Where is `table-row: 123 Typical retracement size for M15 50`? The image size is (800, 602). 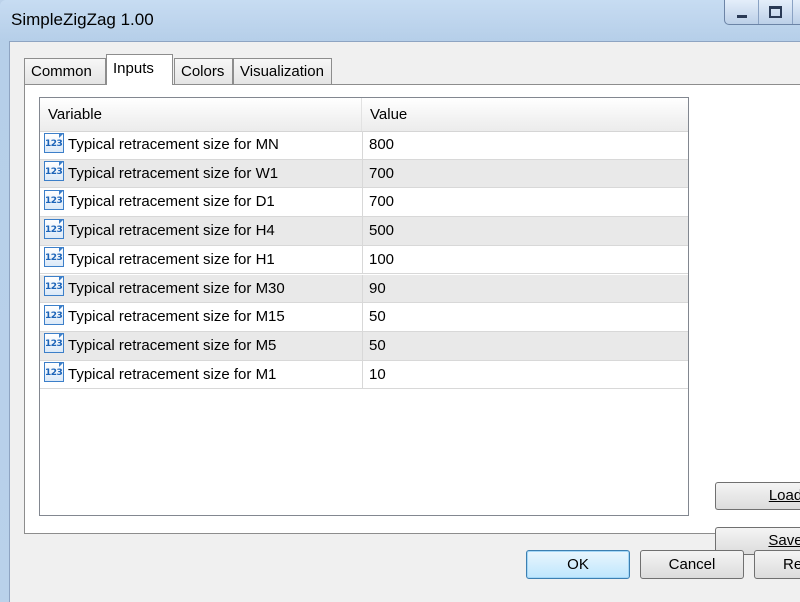 table-row: 123 Typical retracement size for M15 50 is located at coordinates (364, 317).